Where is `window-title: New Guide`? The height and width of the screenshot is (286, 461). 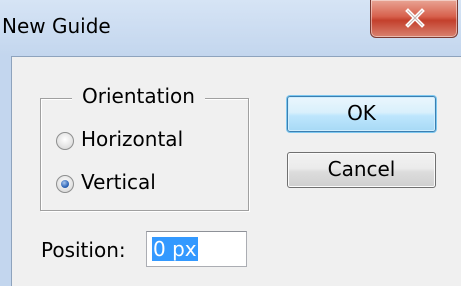 window-title: New Guide is located at coordinates (56, 26).